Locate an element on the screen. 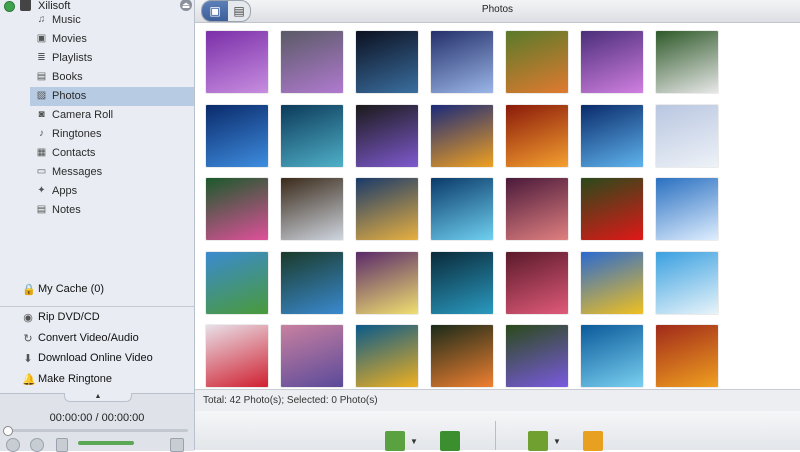 This screenshot has width=800, height=452. sidebar-item-label: Ringtones is located at coordinates (77, 134).